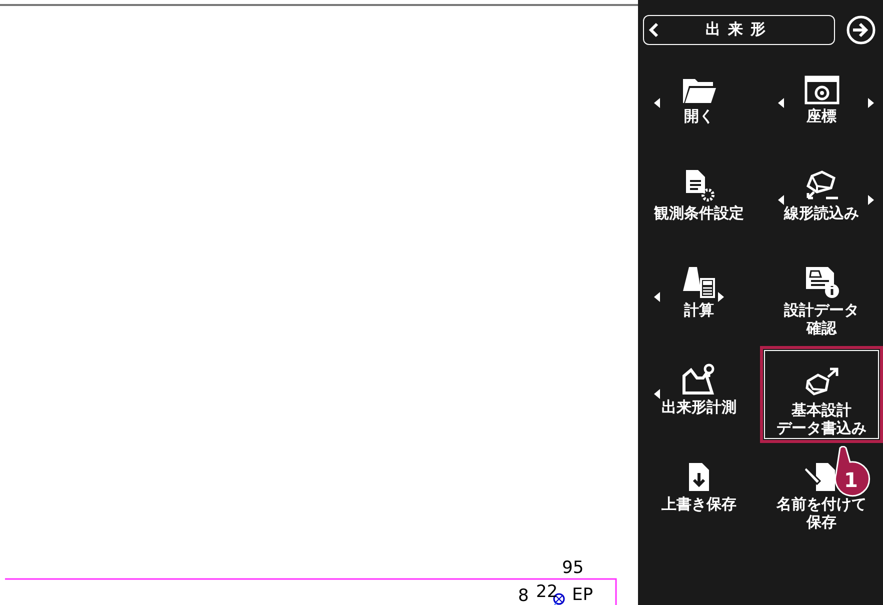  I want to click on panel-title-button: 出来形, so click(739, 29).